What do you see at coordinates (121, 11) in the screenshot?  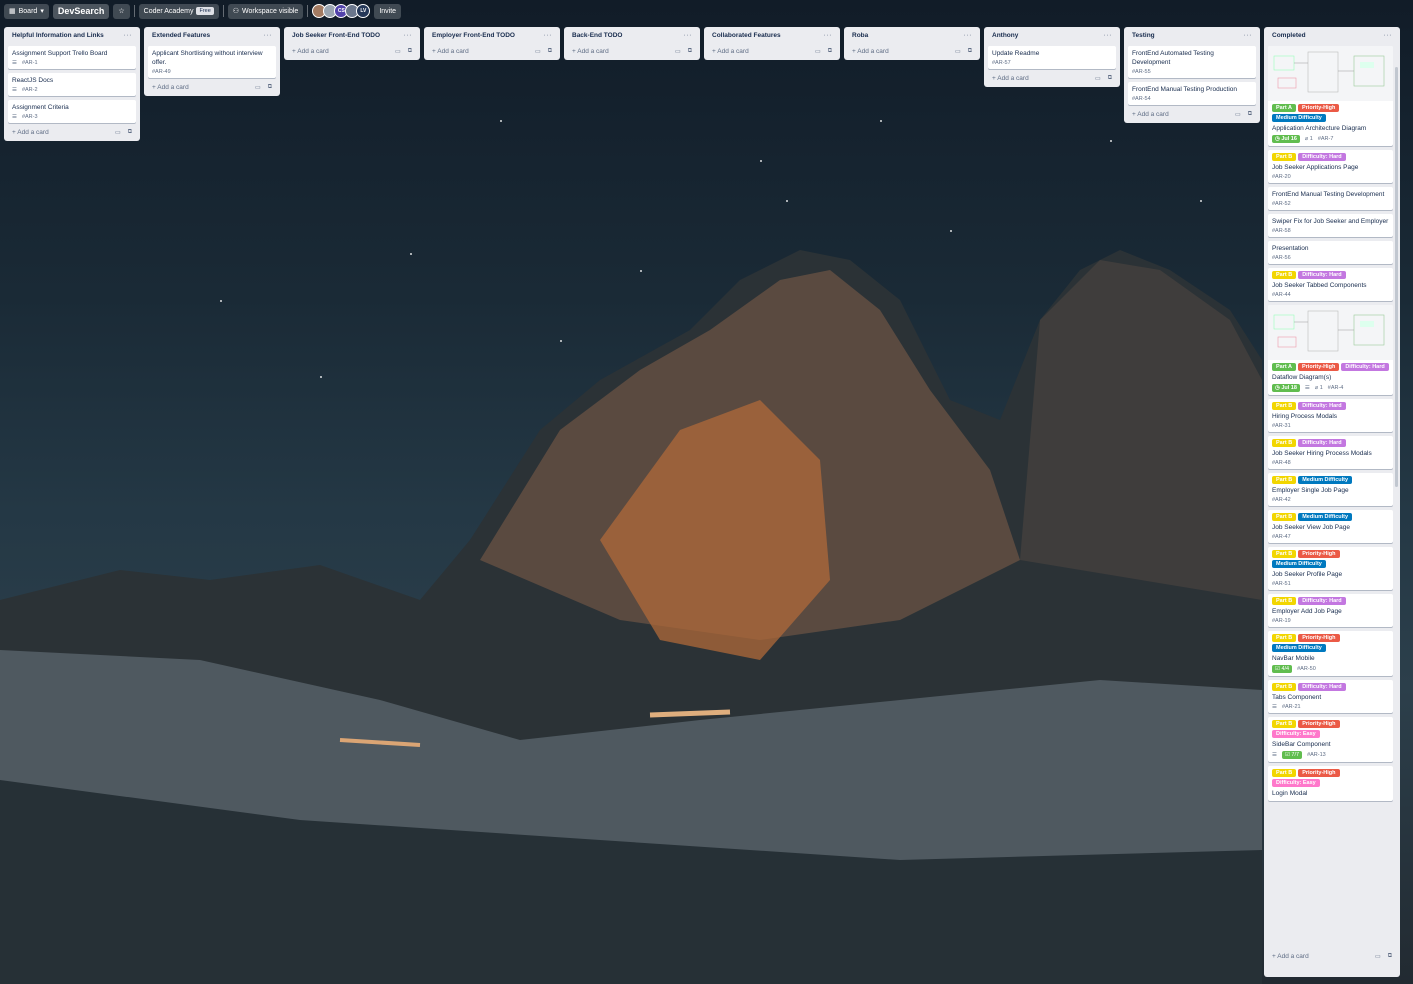 I see `star-button: ☆` at bounding box center [121, 11].